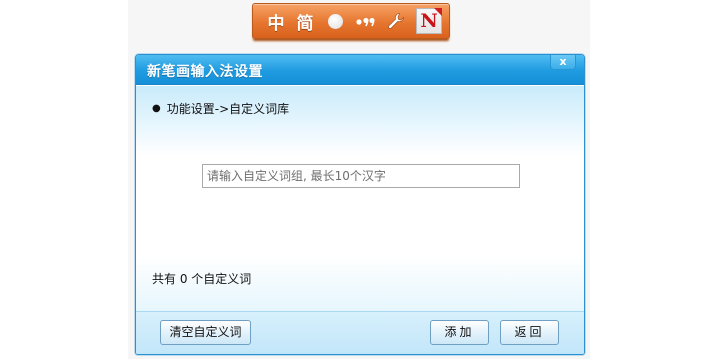 This screenshot has width=718, height=359. What do you see at coordinates (360, 70) in the screenshot?
I see `dialog-titlebar: 新笔画输入法设置 x` at bounding box center [360, 70].